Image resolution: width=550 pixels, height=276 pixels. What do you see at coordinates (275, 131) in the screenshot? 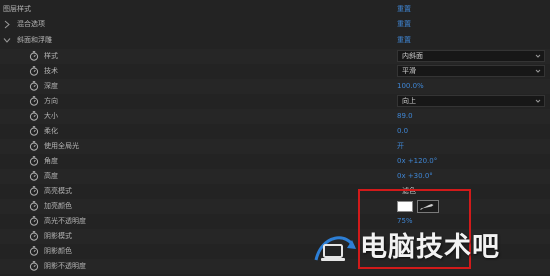
I see `row-soften: 柔化 0.0` at bounding box center [275, 131].